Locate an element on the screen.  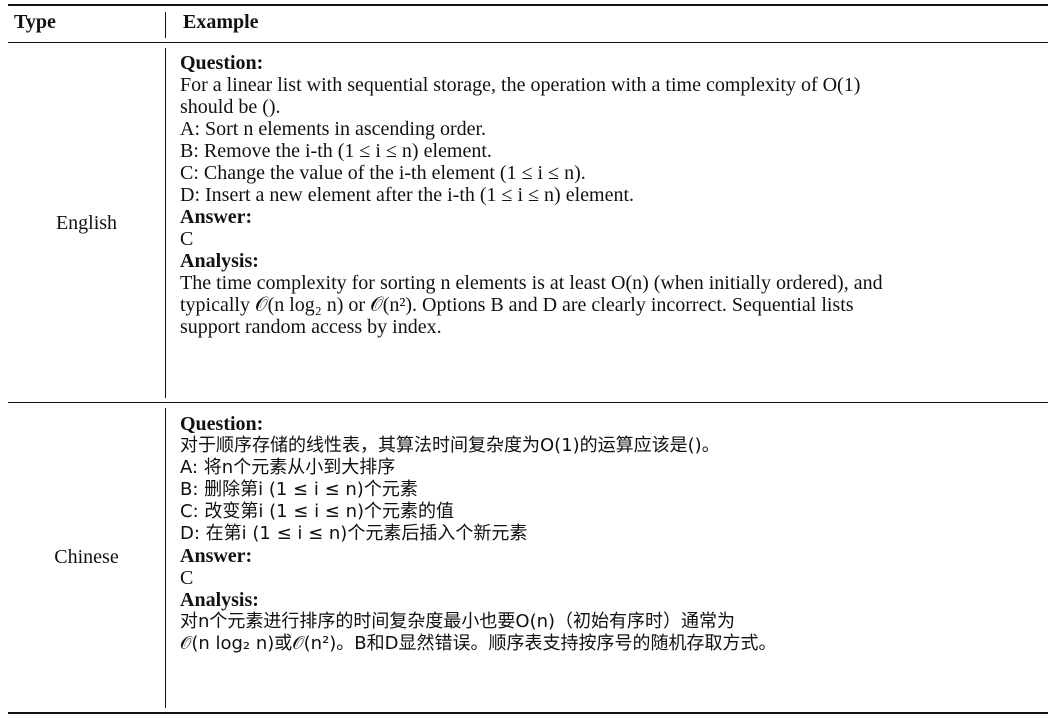
option-a: A: Sort n elements in ascending order. is located at coordinates (333, 129).